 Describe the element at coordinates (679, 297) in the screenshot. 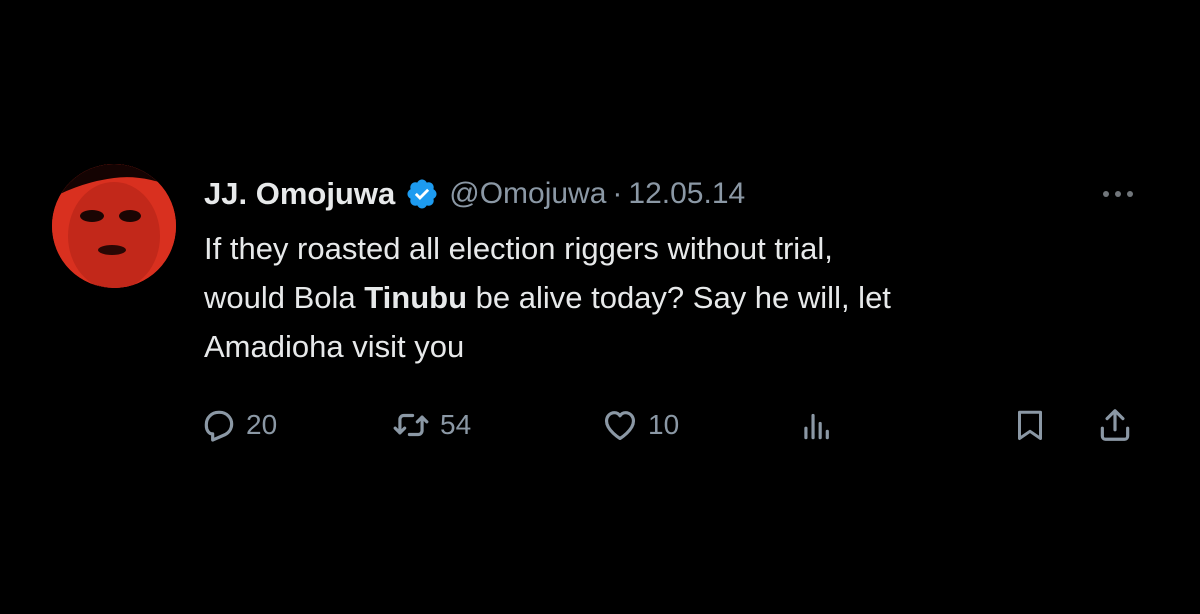

I see `tweet-text-segment: be alive today? Say he will, let` at that location.